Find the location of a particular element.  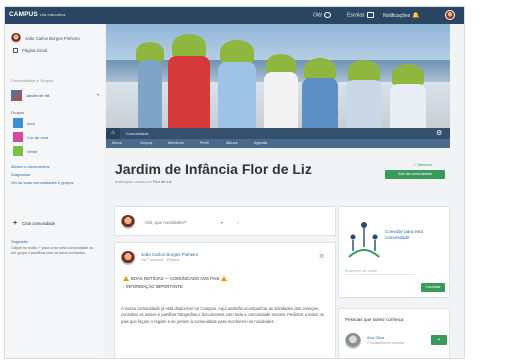

post-options-icon: ⚙ is located at coordinates (321, 256).